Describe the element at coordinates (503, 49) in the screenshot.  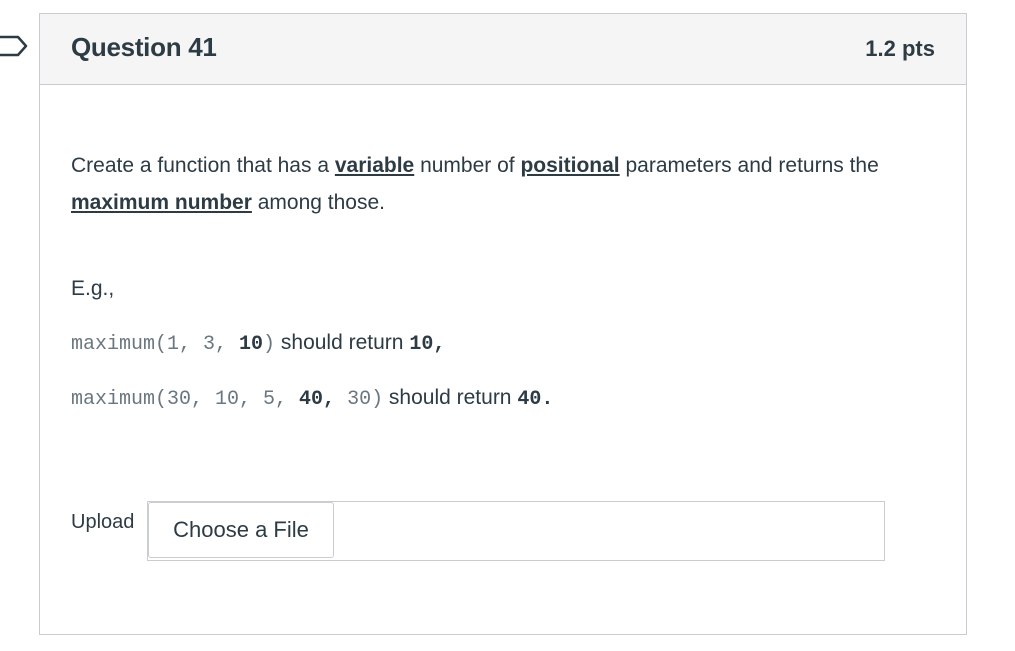
I see `question-header: Question 41 1.2 pts` at that location.